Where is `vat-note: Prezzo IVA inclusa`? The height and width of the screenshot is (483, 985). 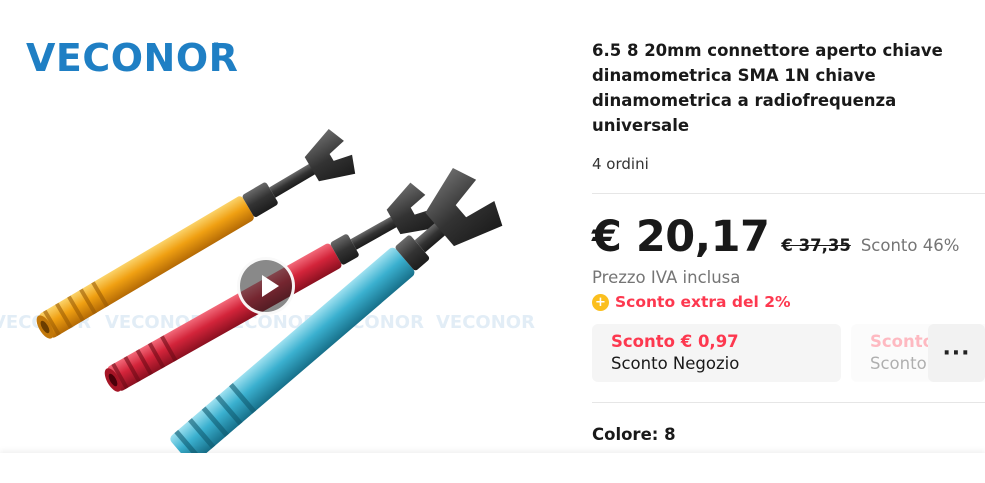
vat-note: Prezzo IVA inclusa is located at coordinates (666, 277).